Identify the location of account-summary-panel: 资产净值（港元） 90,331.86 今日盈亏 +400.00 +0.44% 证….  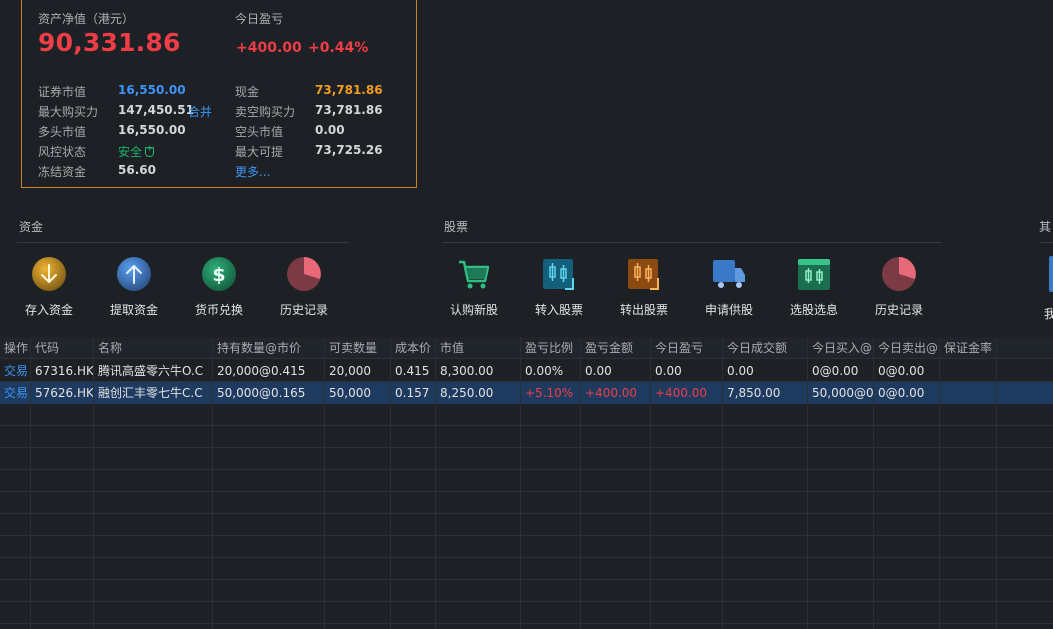
(219, 94).